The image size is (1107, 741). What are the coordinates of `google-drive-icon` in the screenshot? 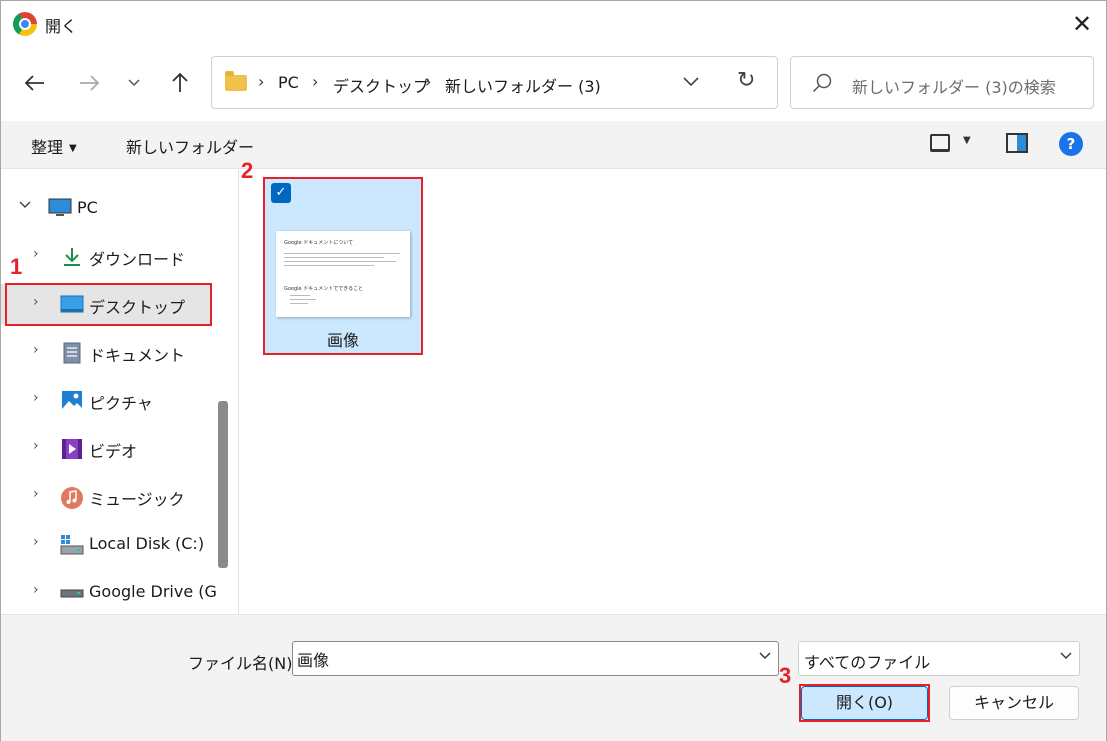 It's located at (72, 592).